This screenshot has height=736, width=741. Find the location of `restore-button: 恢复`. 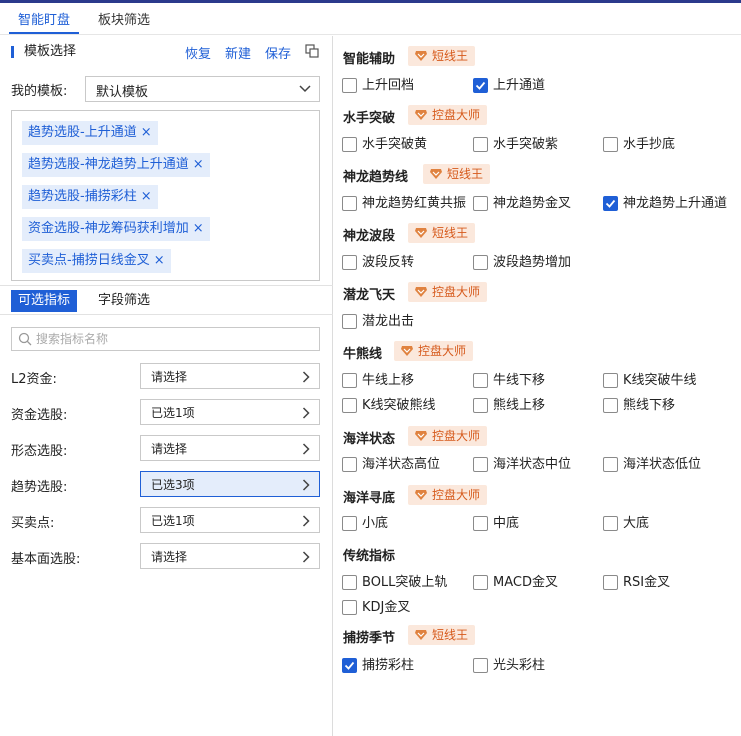

restore-button: 恢复 is located at coordinates (198, 52).